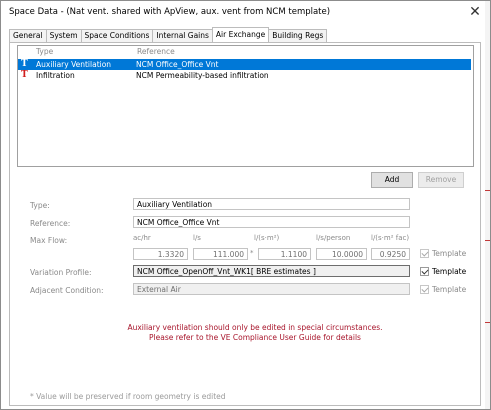 Image resolution: width=491 pixels, height=410 pixels. What do you see at coordinates (298, 35) in the screenshot?
I see `tab-building-regs: Building Regs` at bounding box center [298, 35].